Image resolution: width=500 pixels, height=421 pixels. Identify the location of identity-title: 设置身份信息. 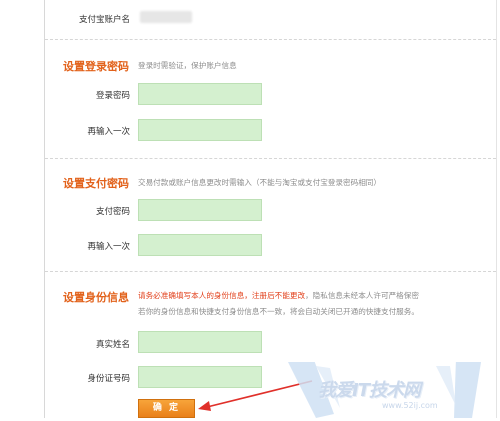
(96, 297).